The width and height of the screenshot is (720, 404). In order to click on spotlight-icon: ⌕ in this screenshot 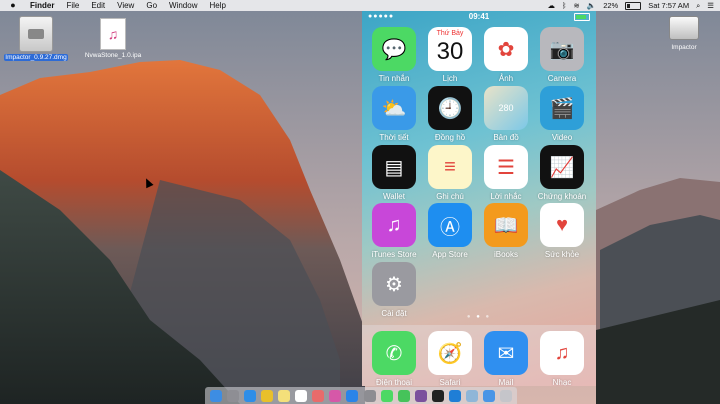, I will do `click(698, 5)`.